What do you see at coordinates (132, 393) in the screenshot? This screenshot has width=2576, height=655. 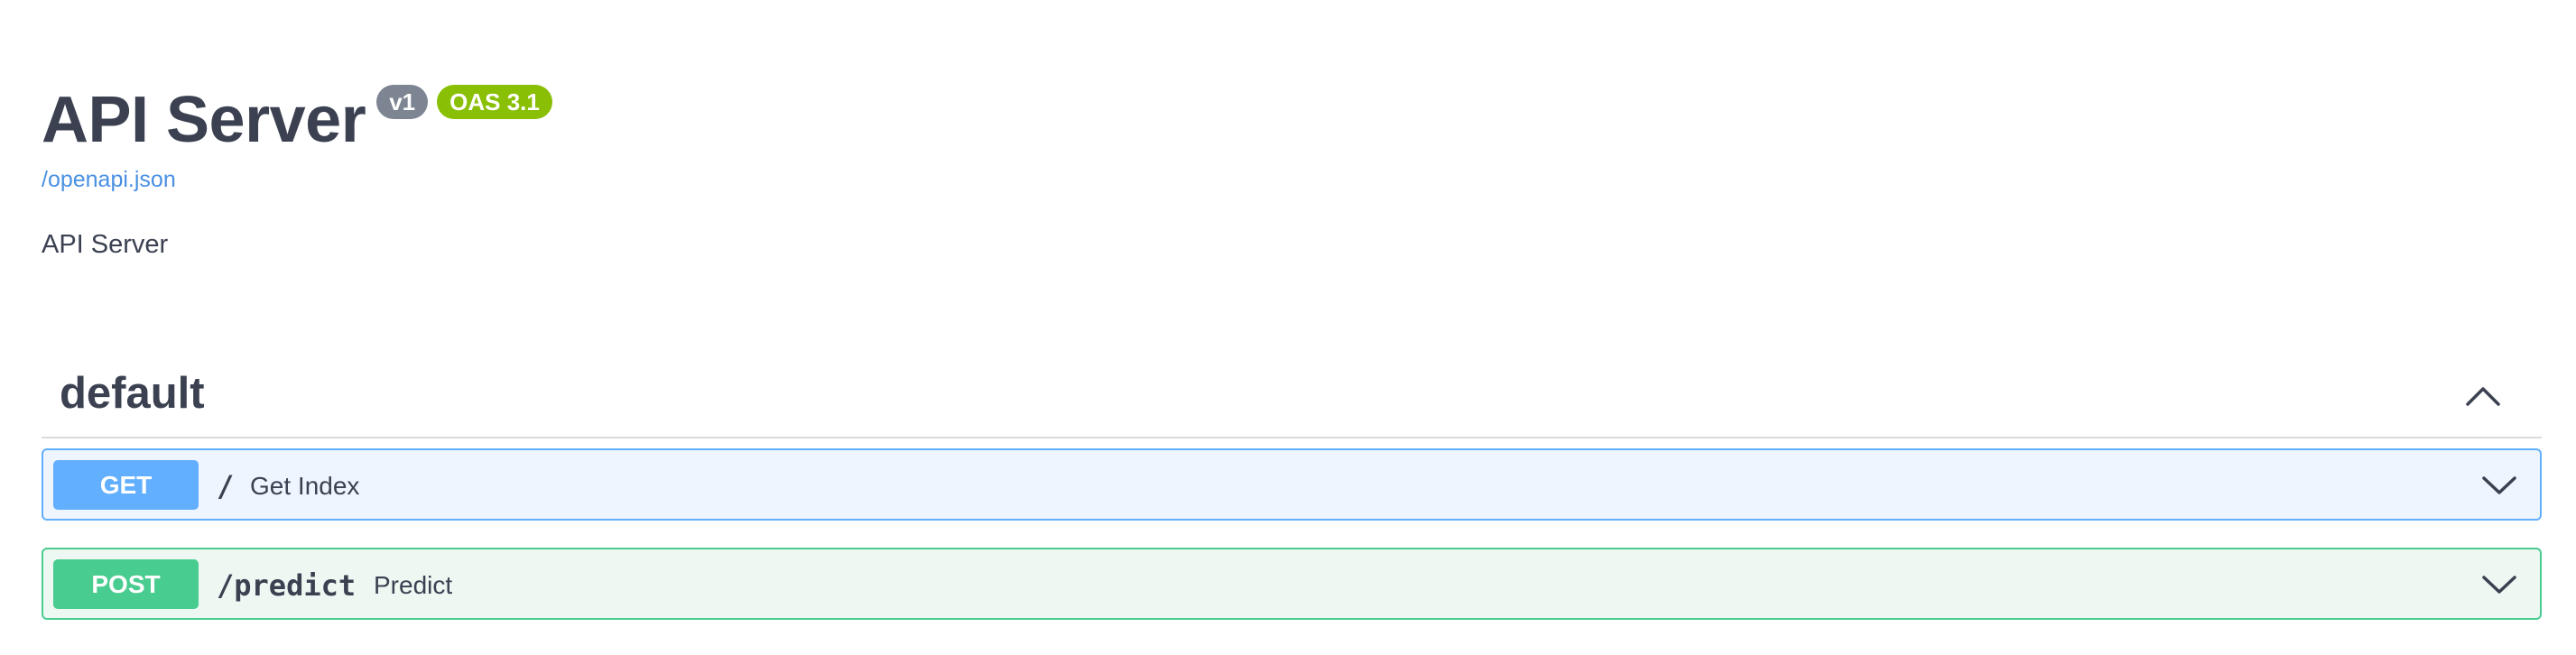 I see `tag-title: default` at bounding box center [132, 393].